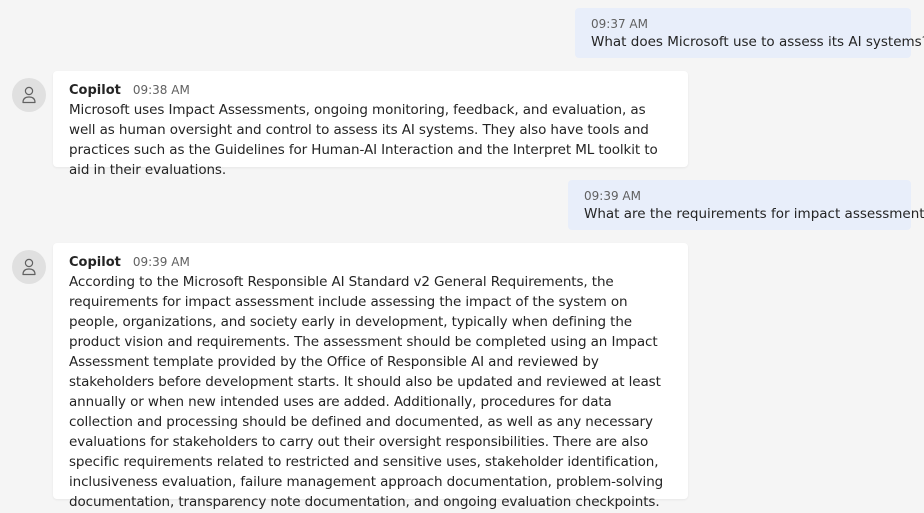  I want to click on message-header: Copilot 09:38 AM, so click(370, 90).